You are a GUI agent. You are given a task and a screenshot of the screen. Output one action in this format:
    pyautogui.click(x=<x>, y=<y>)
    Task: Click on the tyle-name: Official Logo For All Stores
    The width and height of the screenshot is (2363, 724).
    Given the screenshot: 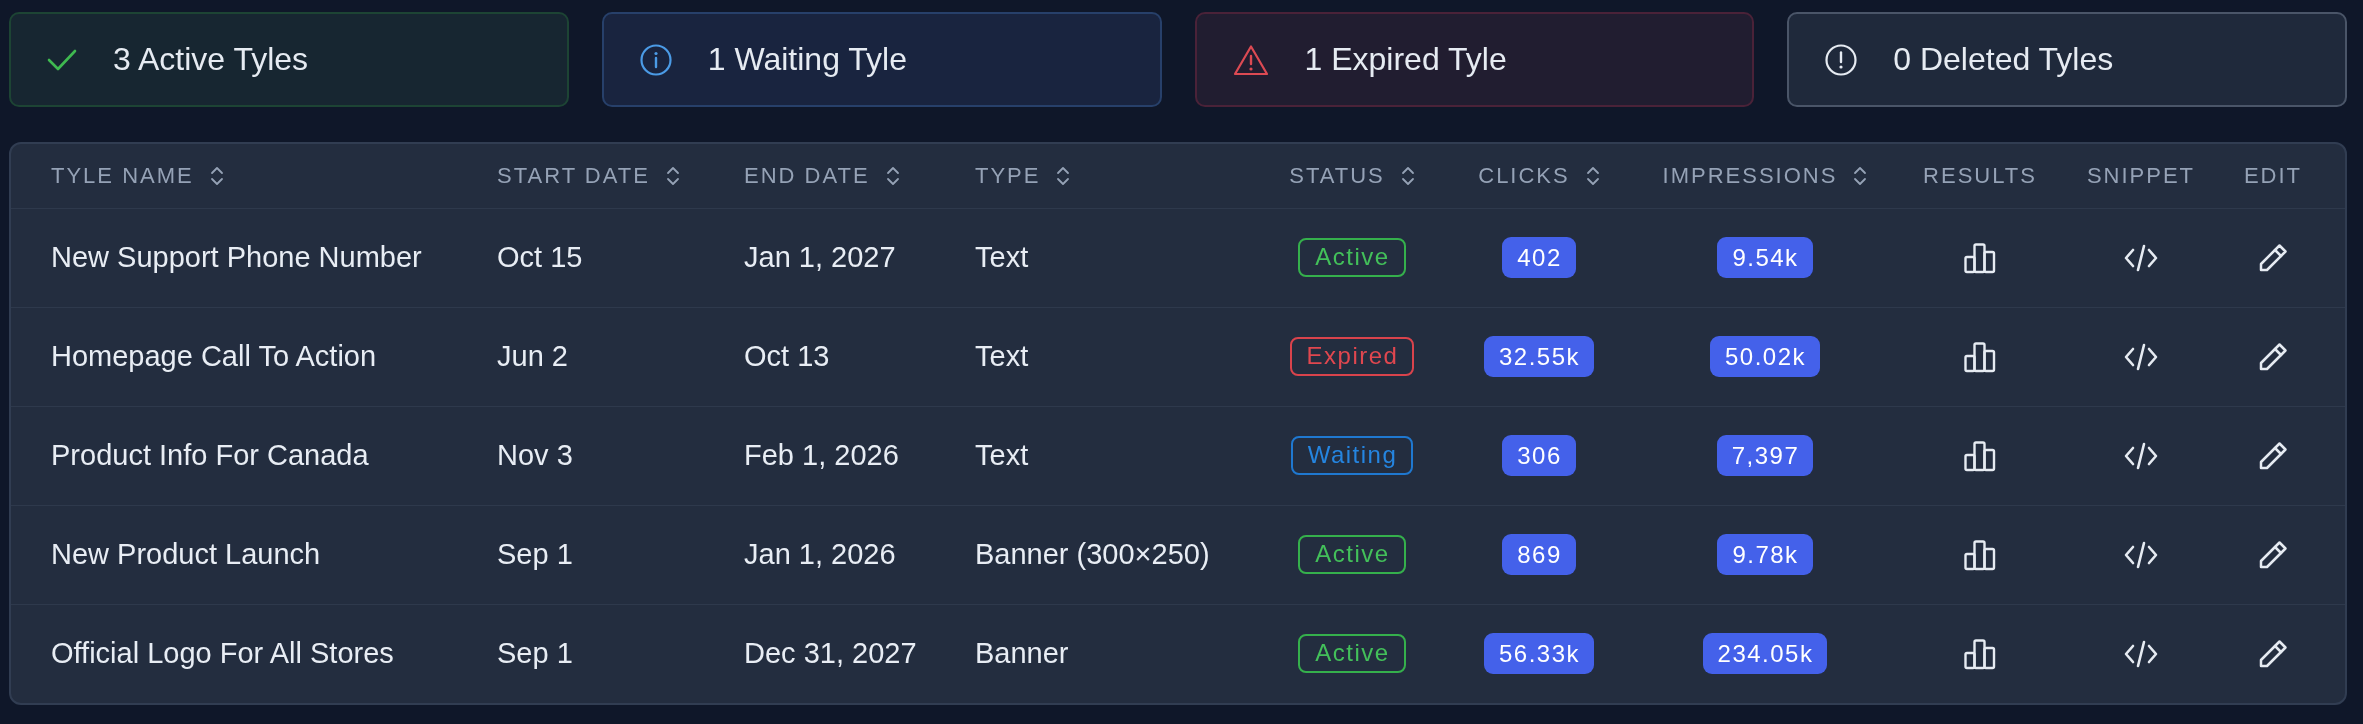 What is the action you would take?
    pyautogui.click(x=222, y=653)
    